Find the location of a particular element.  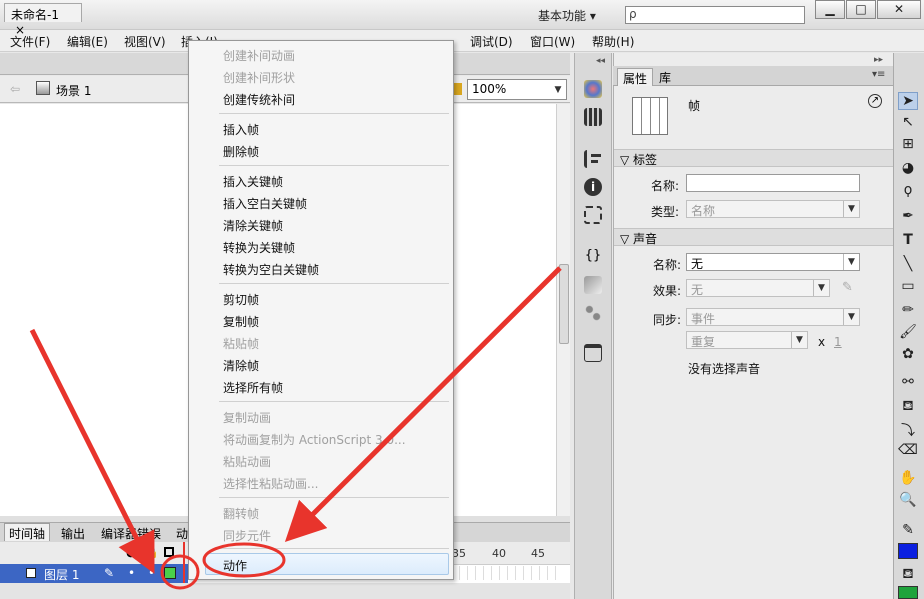

menu-item-create-classic-tween: 创建传统补间 is located at coordinates (259, 99).